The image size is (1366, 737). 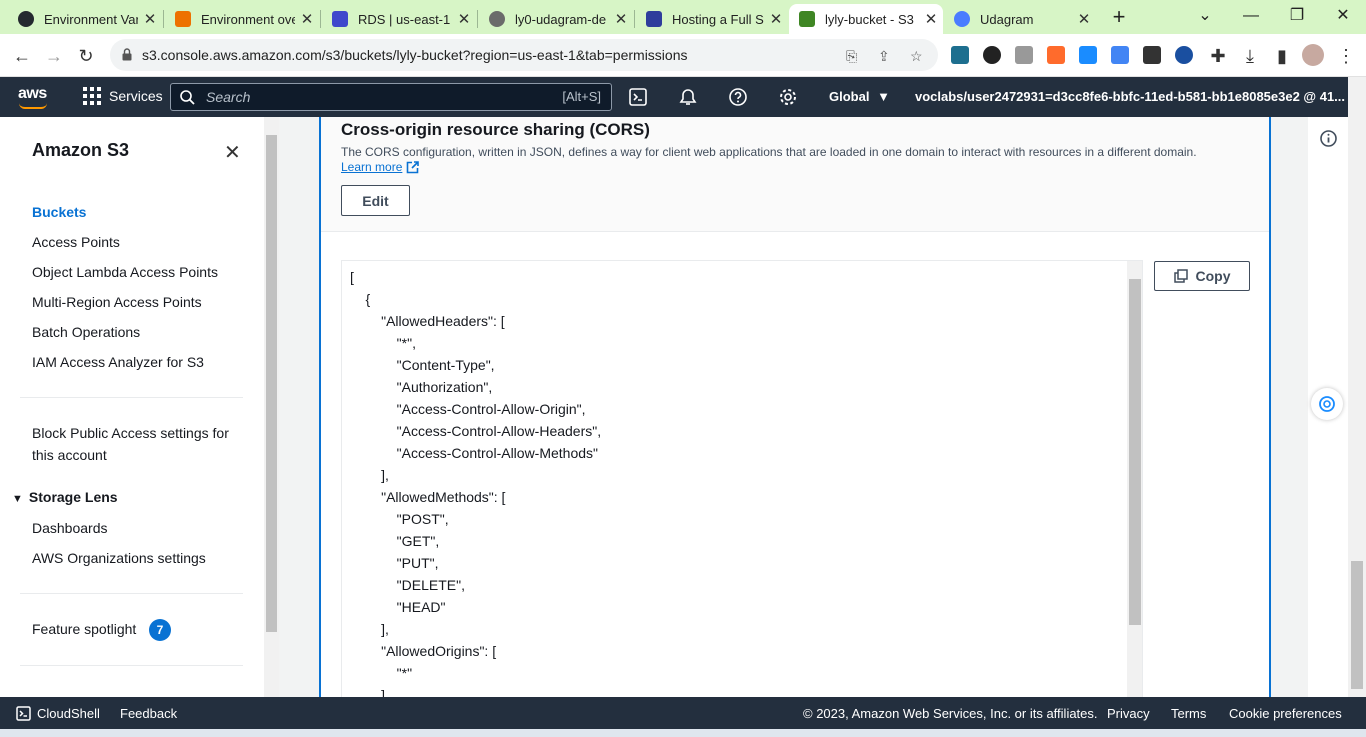 What do you see at coordinates (391, 97) in the screenshot?
I see `search-input: Search [Alt+S]` at bounding box center [391, 97].